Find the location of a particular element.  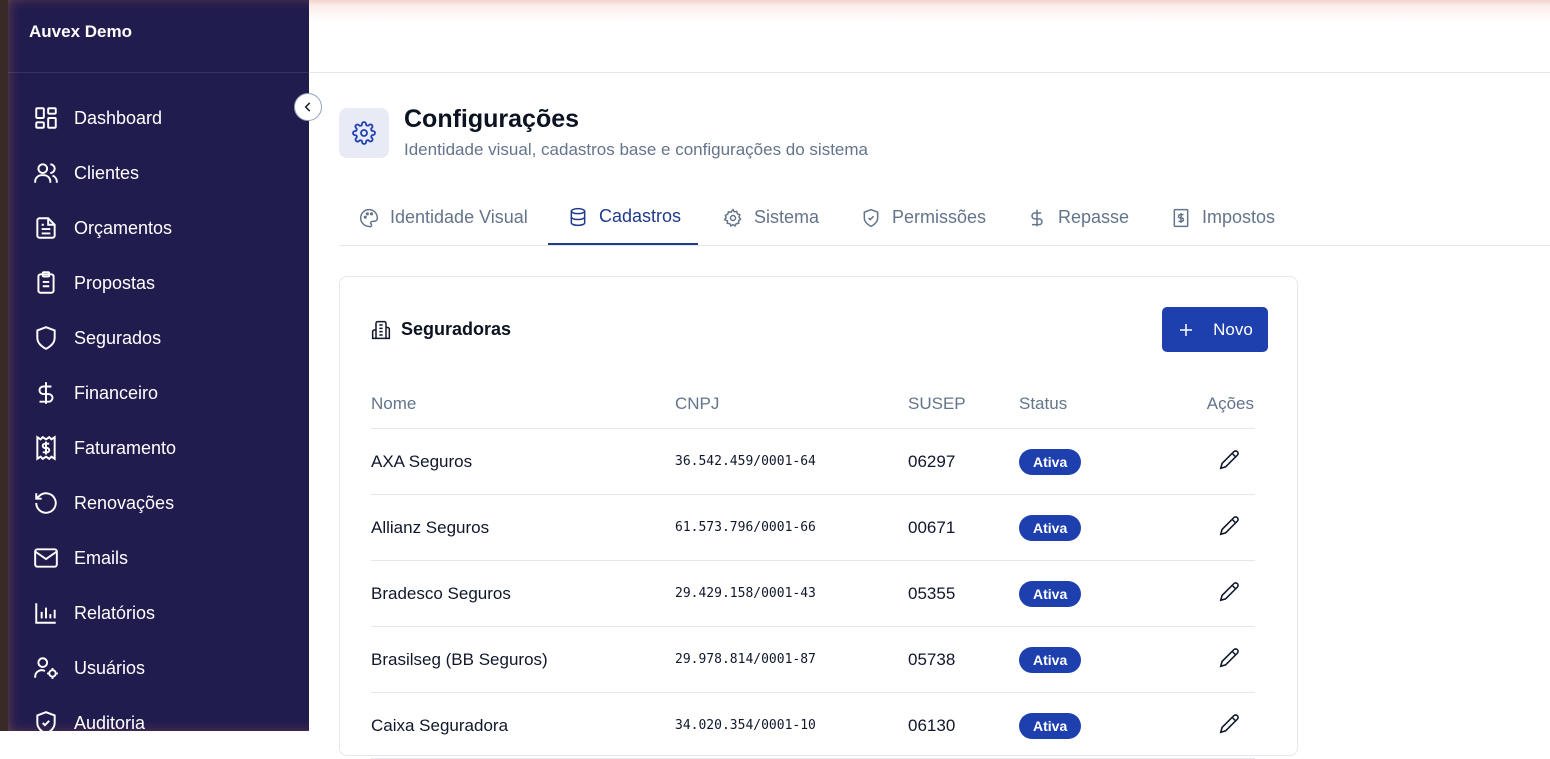

card-title: Seguradoras is located at coordinates (441, 329).